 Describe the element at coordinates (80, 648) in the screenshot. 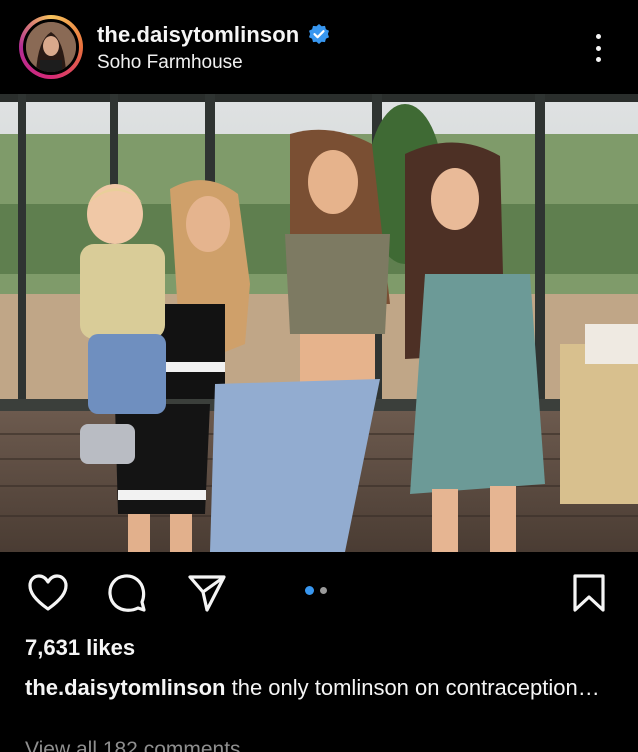

I see `likes-count: 7,631 likes` at that location.